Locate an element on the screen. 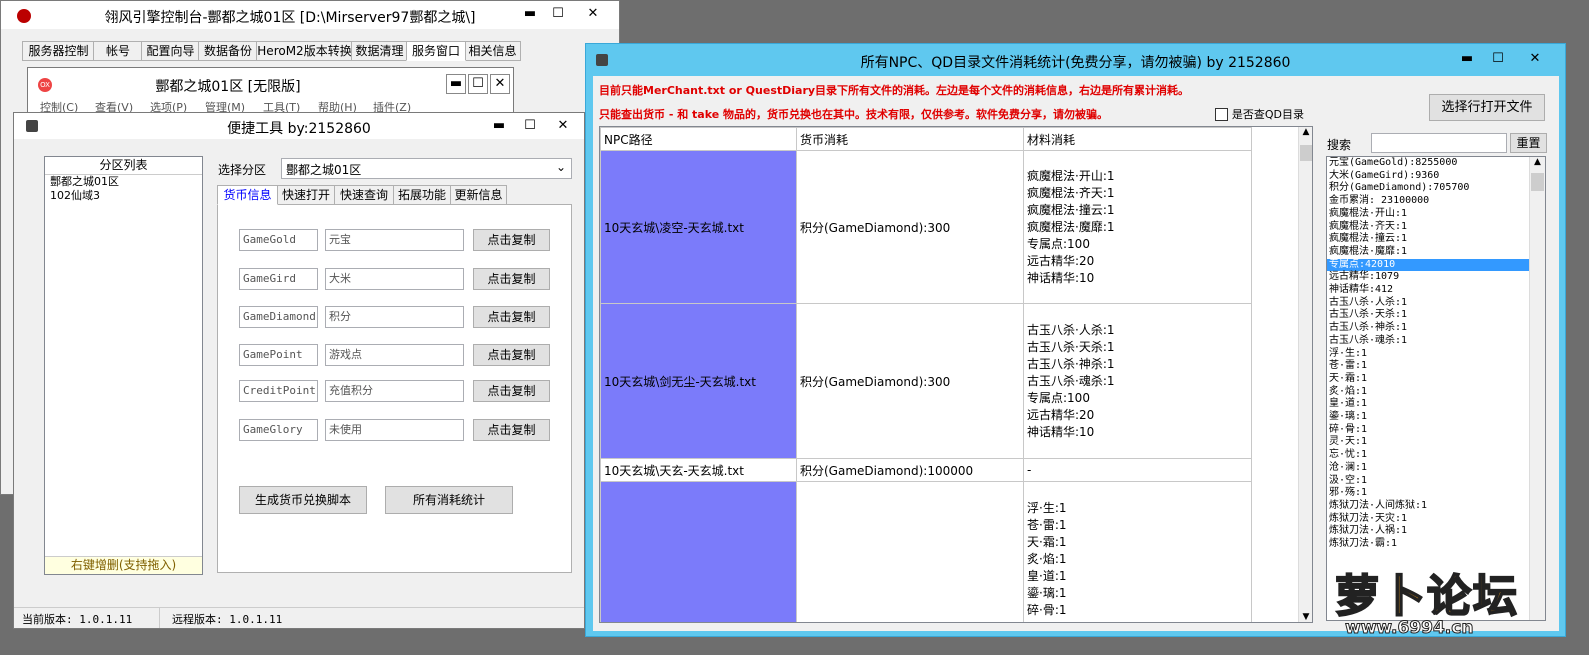 This screenshot has height=655, width=1589. total-item: 沧·澜:1 is located at coordinates (1428, 468).